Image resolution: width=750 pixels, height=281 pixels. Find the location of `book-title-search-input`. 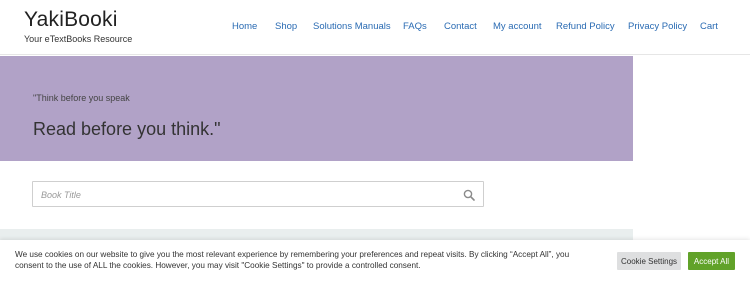

book-title-search-input is located at coordinates (246, 194).